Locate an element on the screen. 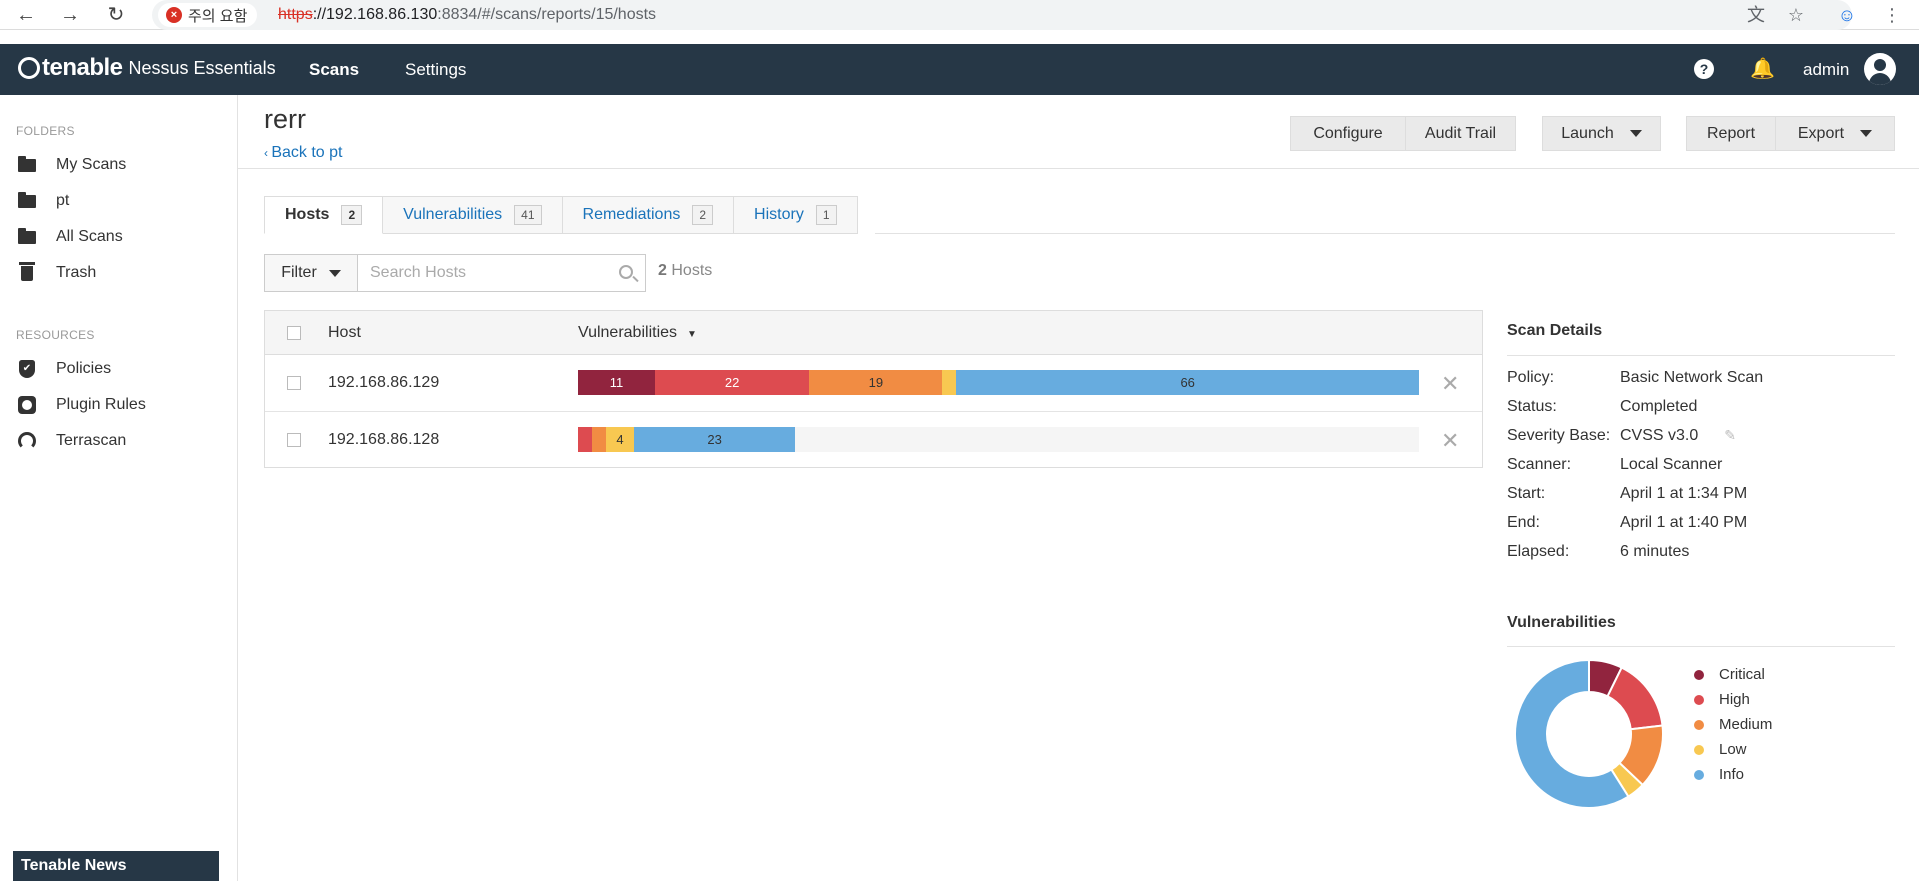 Image resolution: width=1919 pixels, height=881 pixels. detail-severity-base: Severity Base: CVSS v3.0 ✎ is located at coordinates (1621, 435).